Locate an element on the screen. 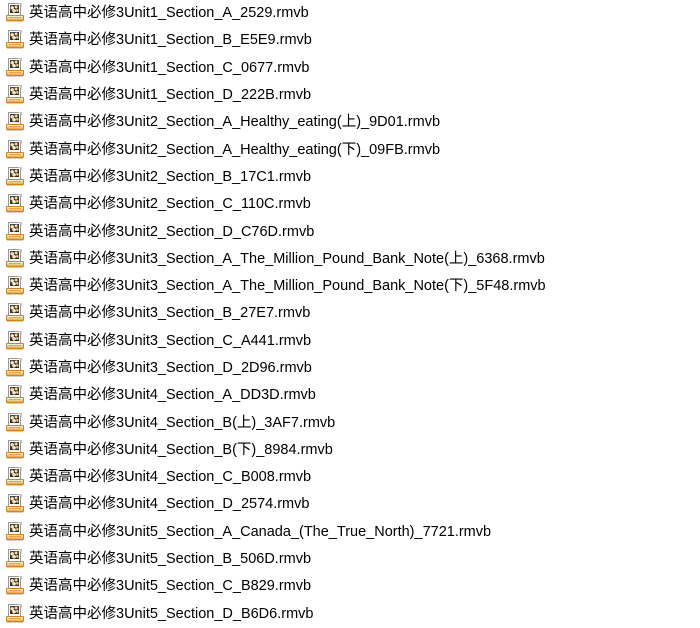  file-list-item: 英语高中必修3Unit1_Section_C_0677.rmvb is located at coordinates (350, 68).